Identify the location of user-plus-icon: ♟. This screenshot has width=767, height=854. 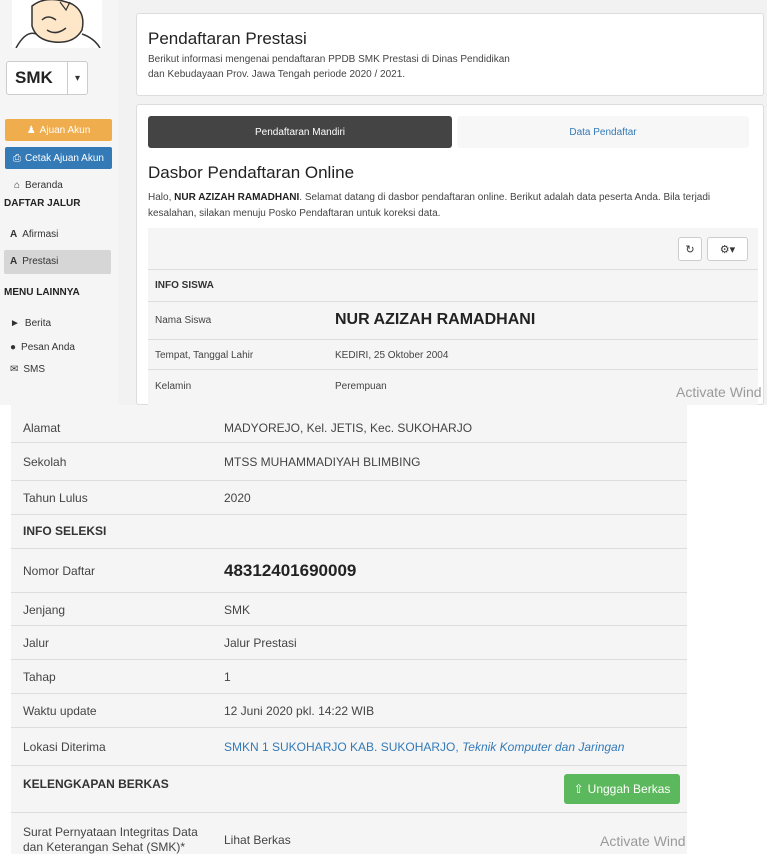
(31, 130).